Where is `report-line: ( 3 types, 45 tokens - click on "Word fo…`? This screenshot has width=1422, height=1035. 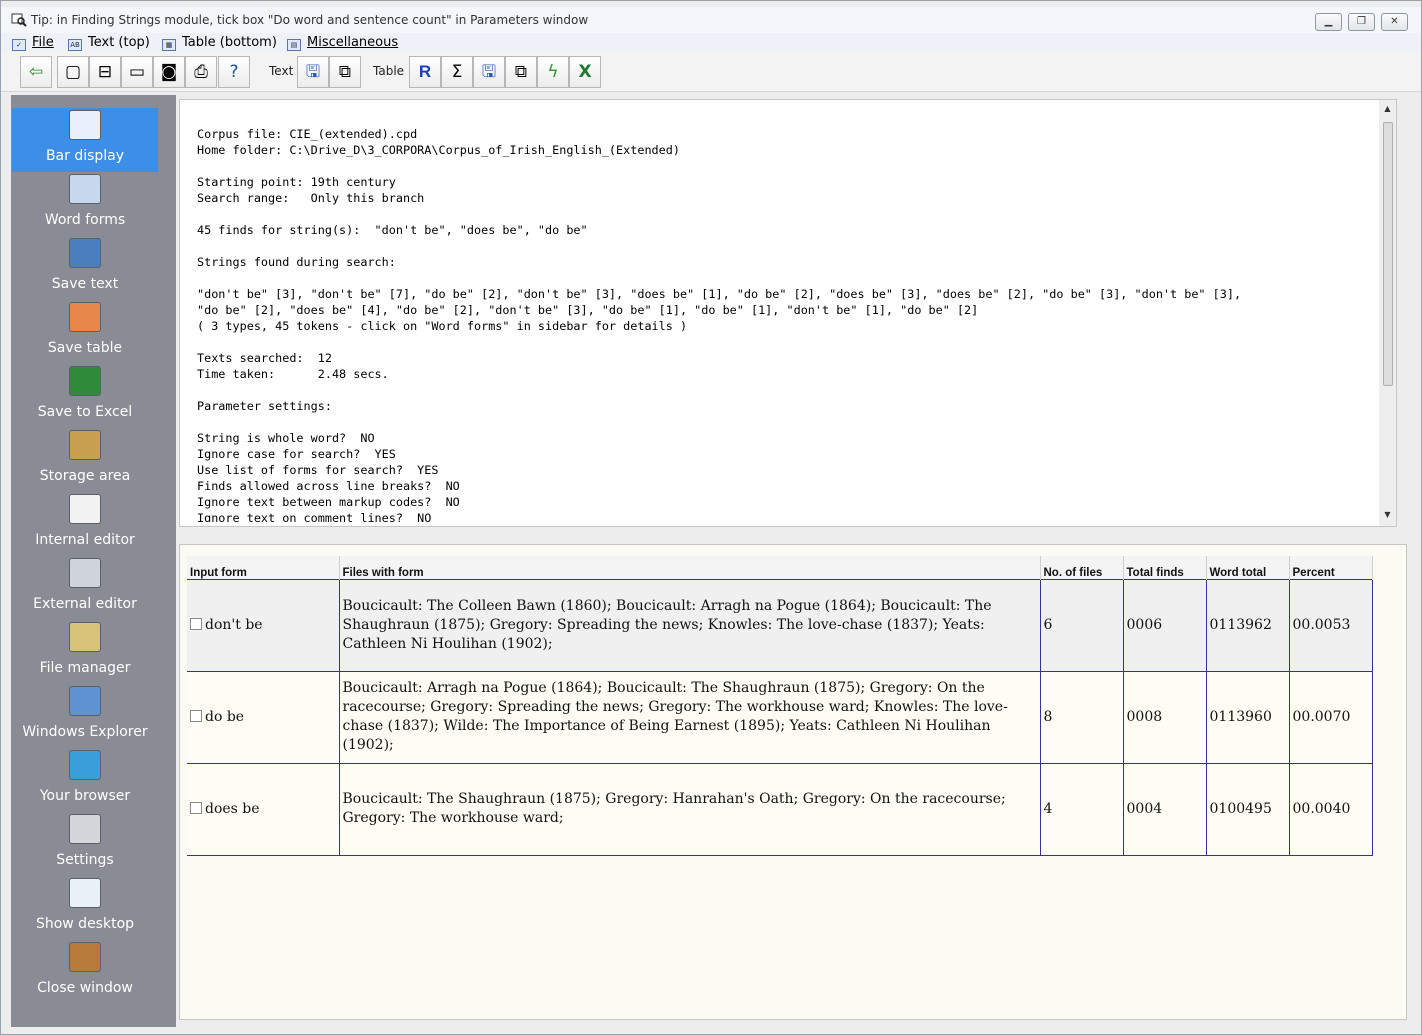
report-line: ( 3 types, 45 tokens - click on "Word fo… is located at coordinates (442, 326).